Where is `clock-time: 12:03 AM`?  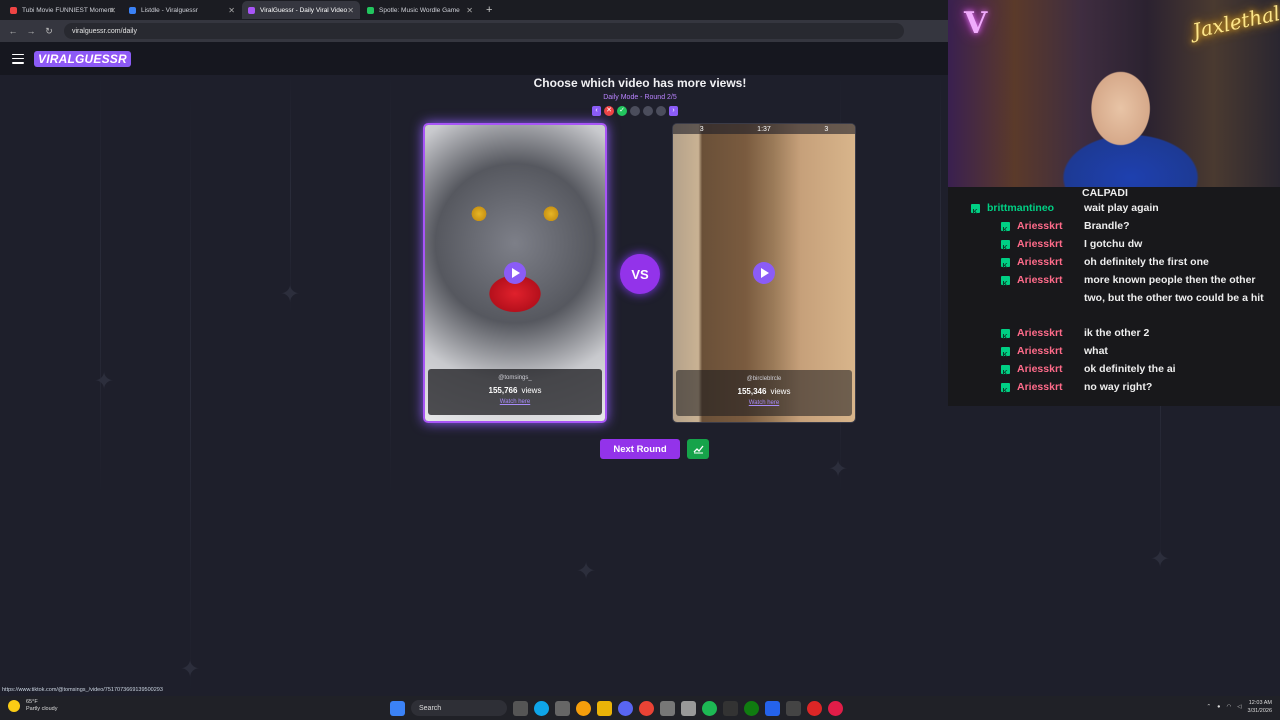
clock-time: 12:03 AM is located at coordinates (1260, 703).